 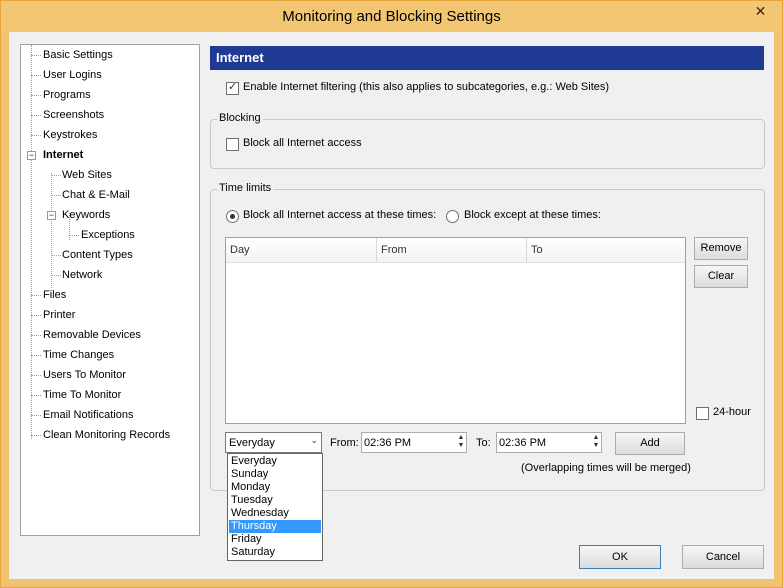 I want to click on column-to: To, so click(x=606, y=250).